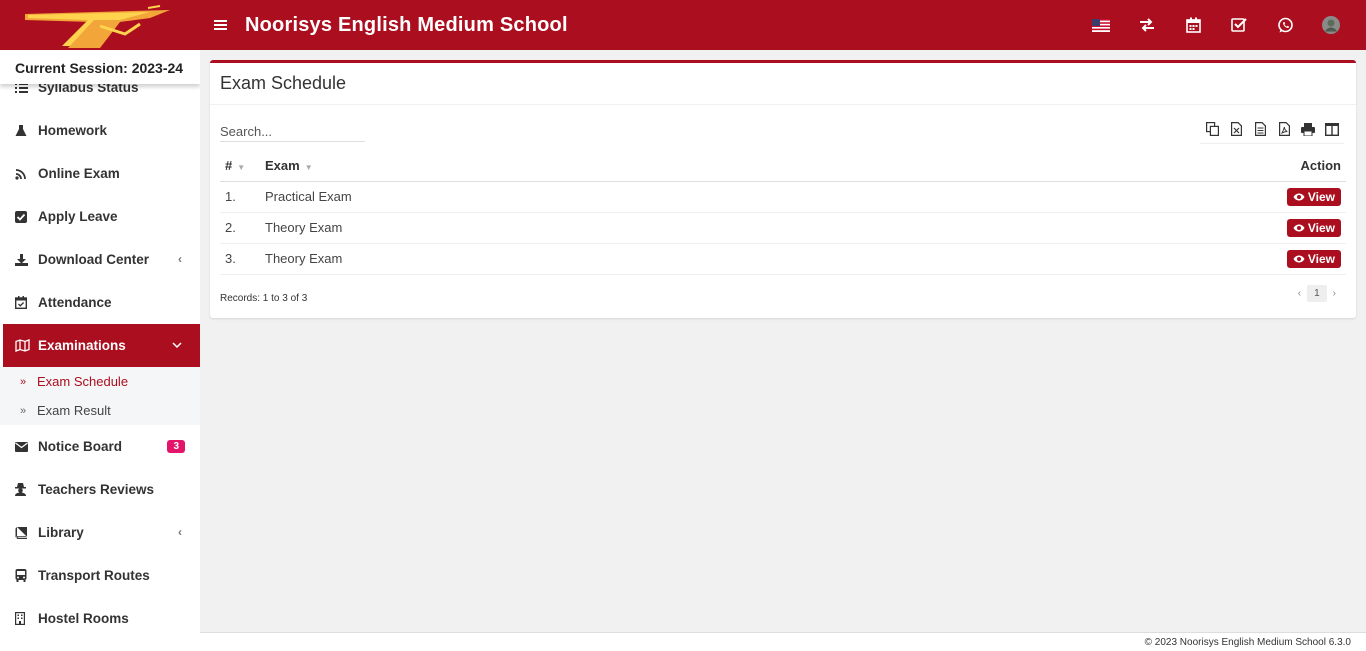 Image resolution: width=1366 pixels, height=651 pixels. I want to click on building-icon, so click(26, 618).